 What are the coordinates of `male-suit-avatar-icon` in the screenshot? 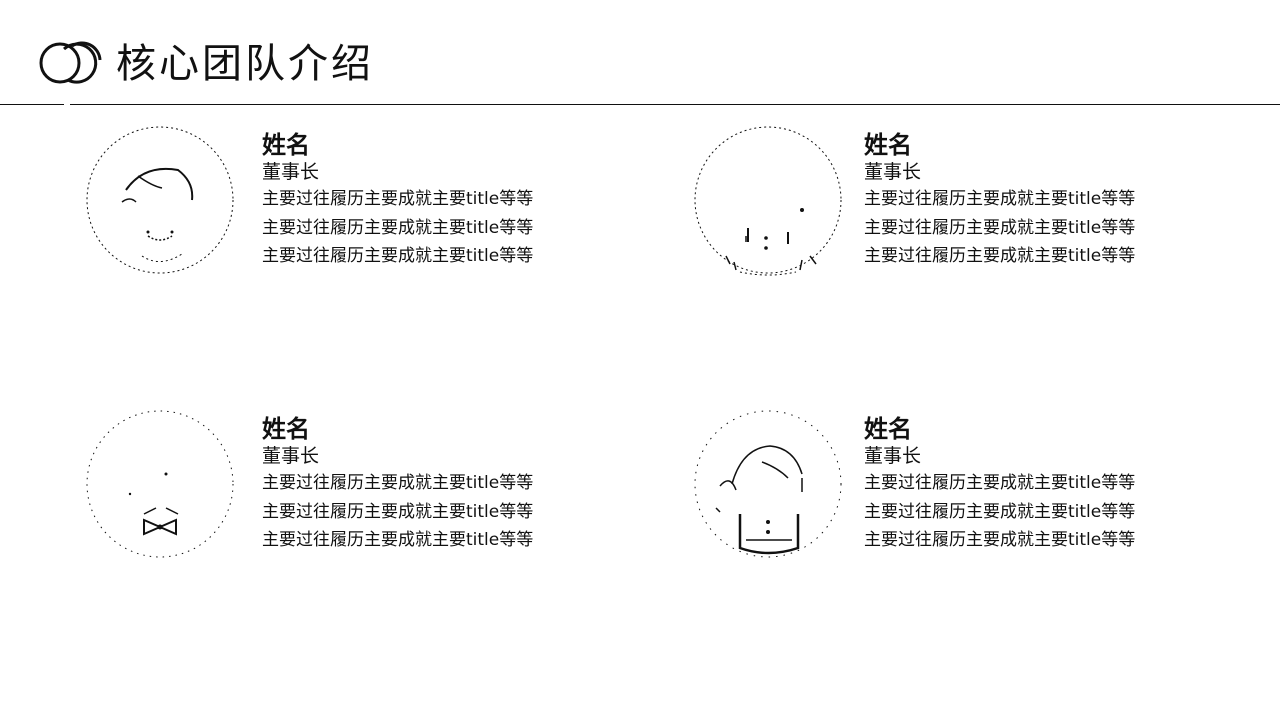 It's located at (770, 204).